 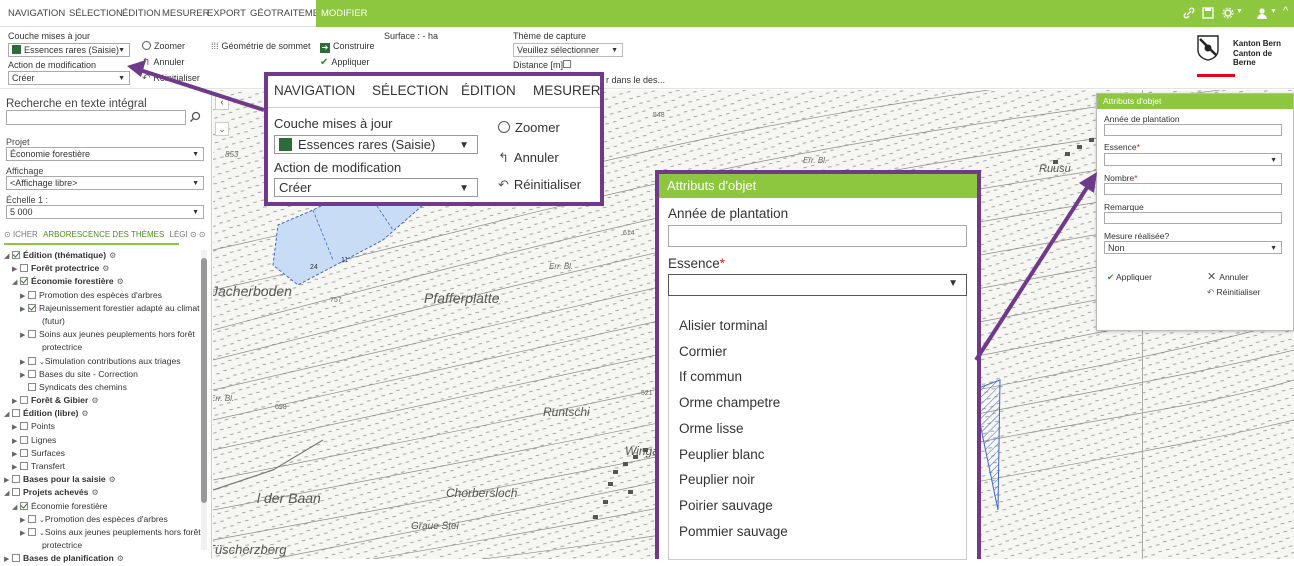 I want to click on user-dropdown-icon: ▼, so click(x=1273, y=11).